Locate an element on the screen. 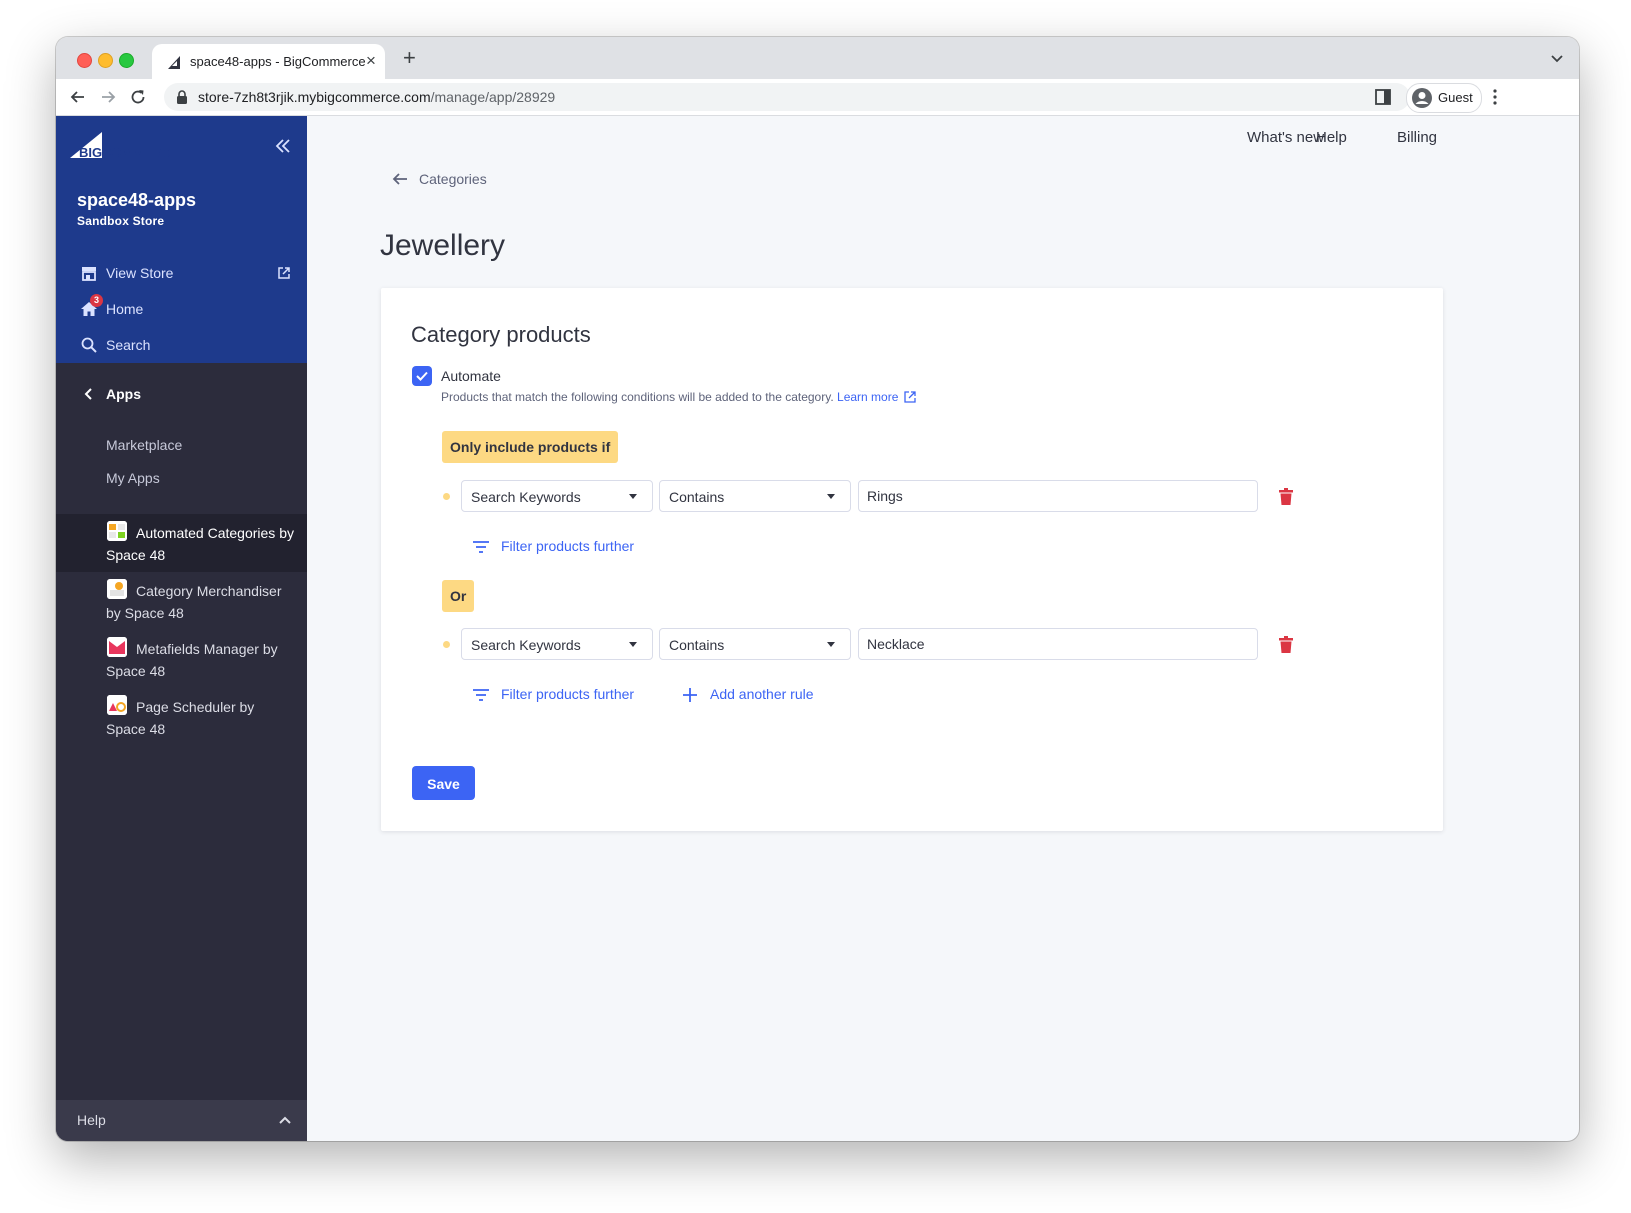  app-label: Category Merchandiser by Space 48 is located at coordinates (194, 602).